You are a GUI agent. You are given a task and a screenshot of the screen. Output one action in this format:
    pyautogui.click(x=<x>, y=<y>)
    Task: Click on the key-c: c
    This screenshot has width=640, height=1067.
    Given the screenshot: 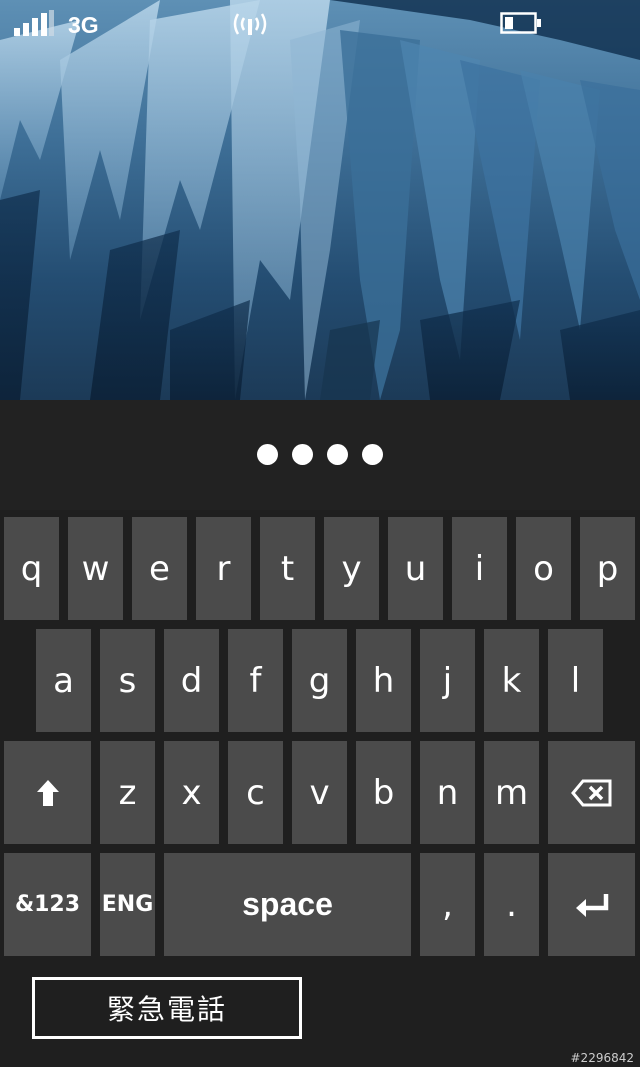 What is the action you would take?
    pyautogui.click(x=255, y=792)
    